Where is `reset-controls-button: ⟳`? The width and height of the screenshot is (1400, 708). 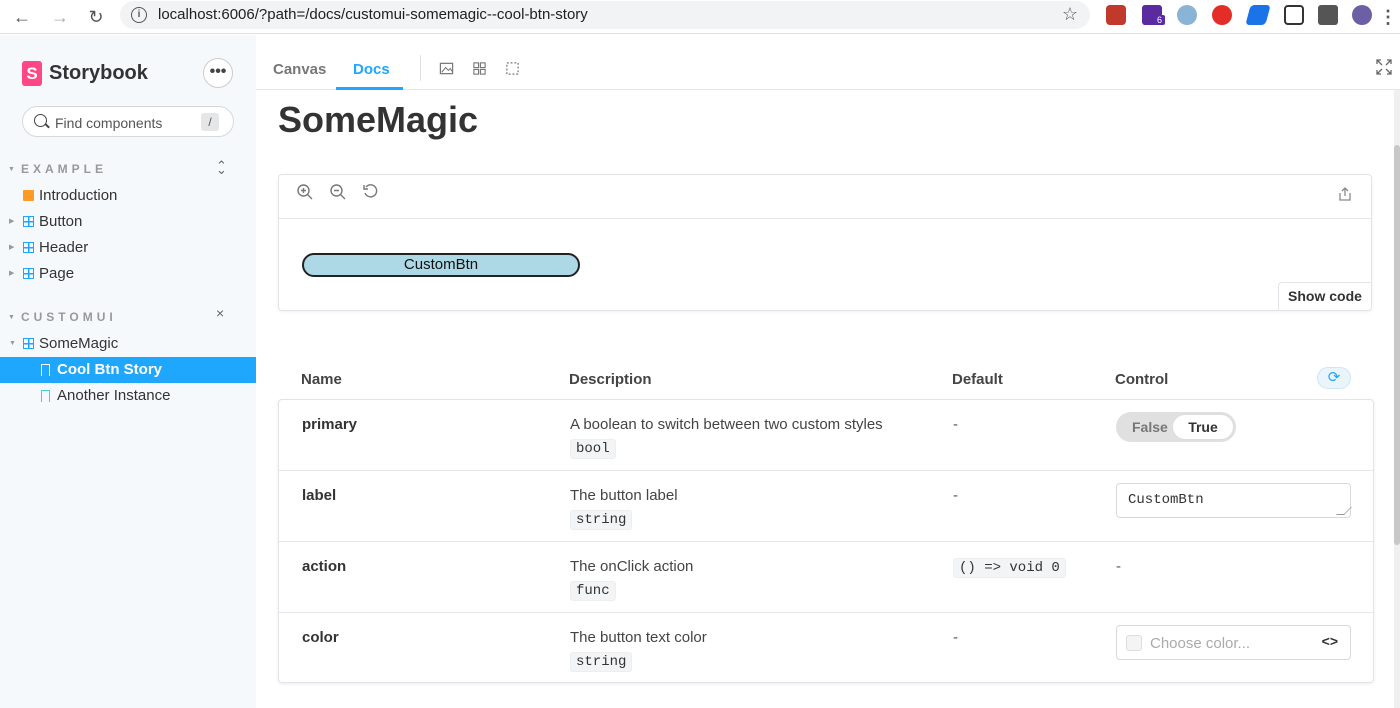
reset-controls-button: ⟳ is located at coordinates (1334, 378).